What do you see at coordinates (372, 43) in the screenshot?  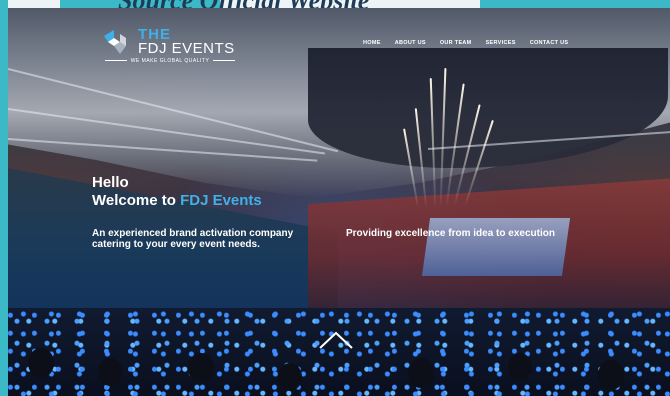 I see `nav-home: HOME` at bounding box center [372, 43].